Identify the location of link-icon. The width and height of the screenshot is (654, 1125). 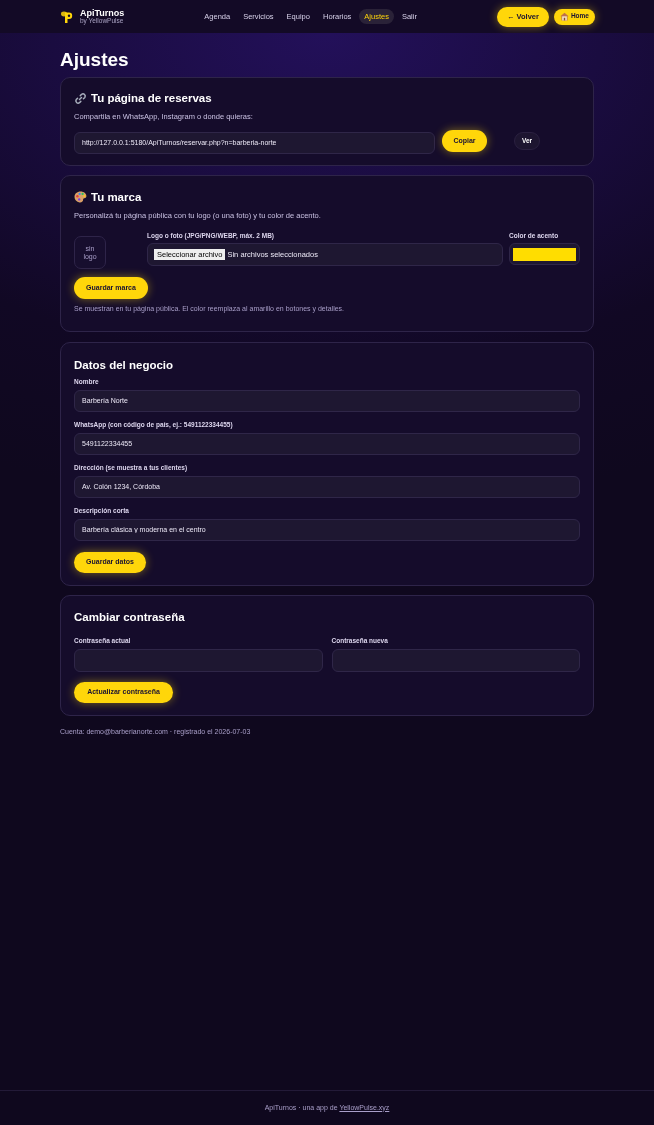
(80, 98).